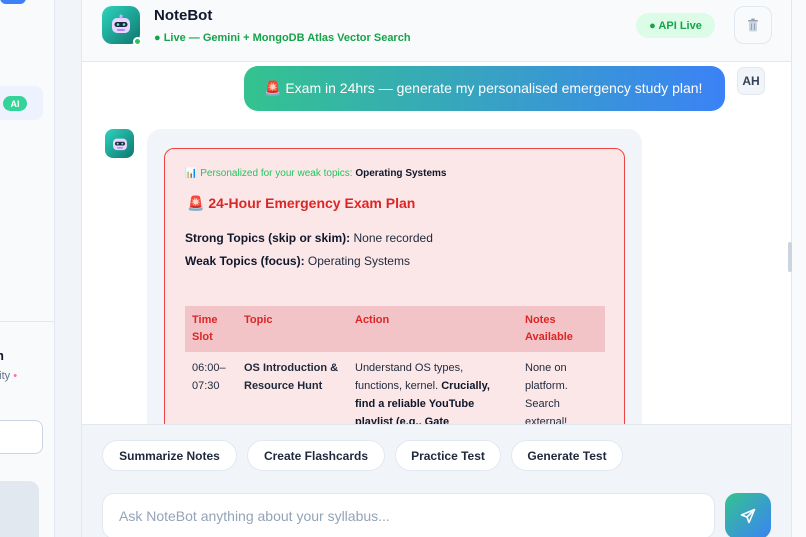 The image size is (806, 537). What do you see at coordinates (751, 81) in the screenshot?
I see `user-avatar: AH` at bounding box center [751, 81].